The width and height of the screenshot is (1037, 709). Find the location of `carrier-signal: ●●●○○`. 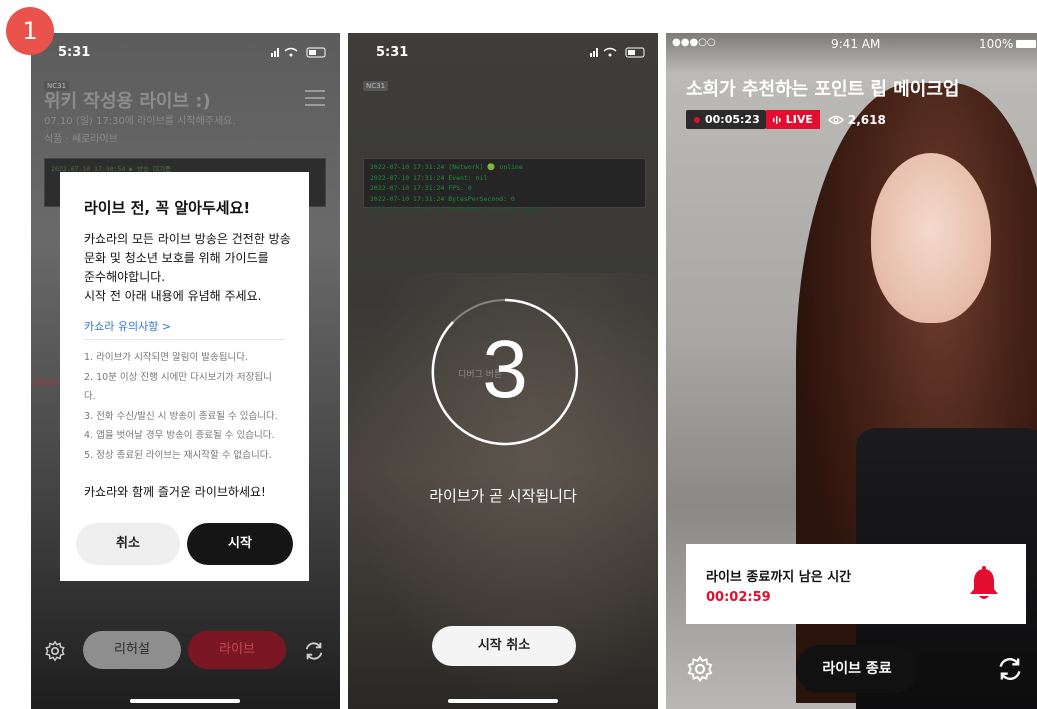

carrier-signal: ●●●○○ is located at coordinates (694, 42).